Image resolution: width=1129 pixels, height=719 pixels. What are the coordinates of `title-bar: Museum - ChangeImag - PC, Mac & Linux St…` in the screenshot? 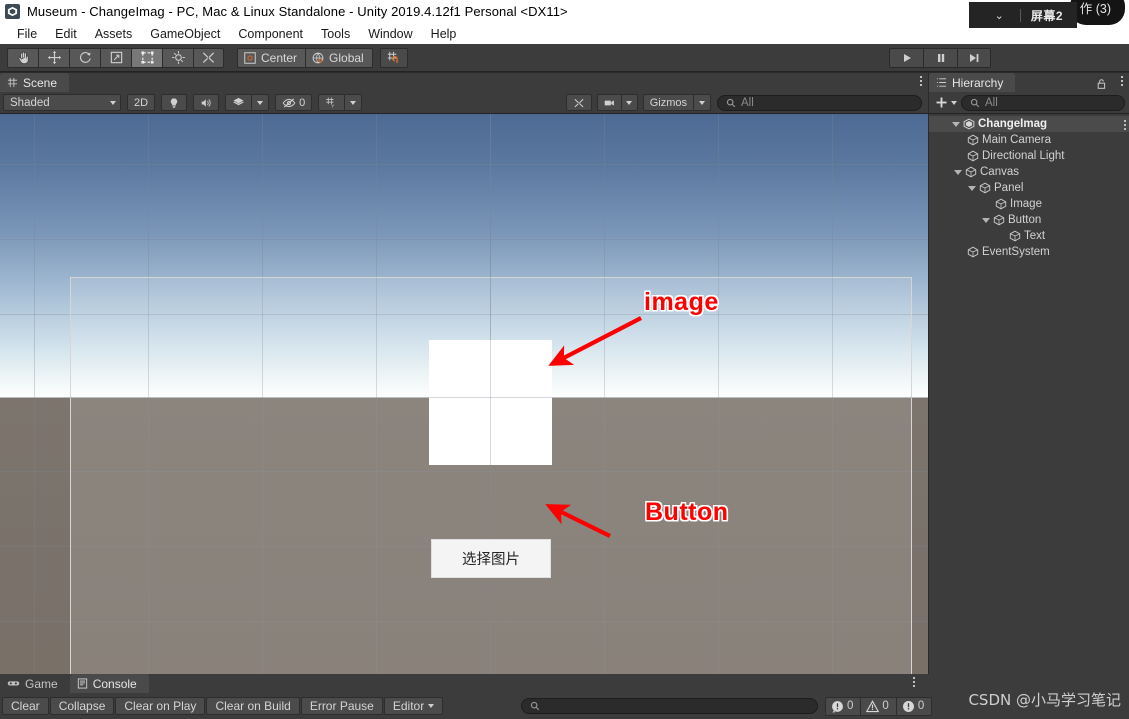 It's located at (564, 11).